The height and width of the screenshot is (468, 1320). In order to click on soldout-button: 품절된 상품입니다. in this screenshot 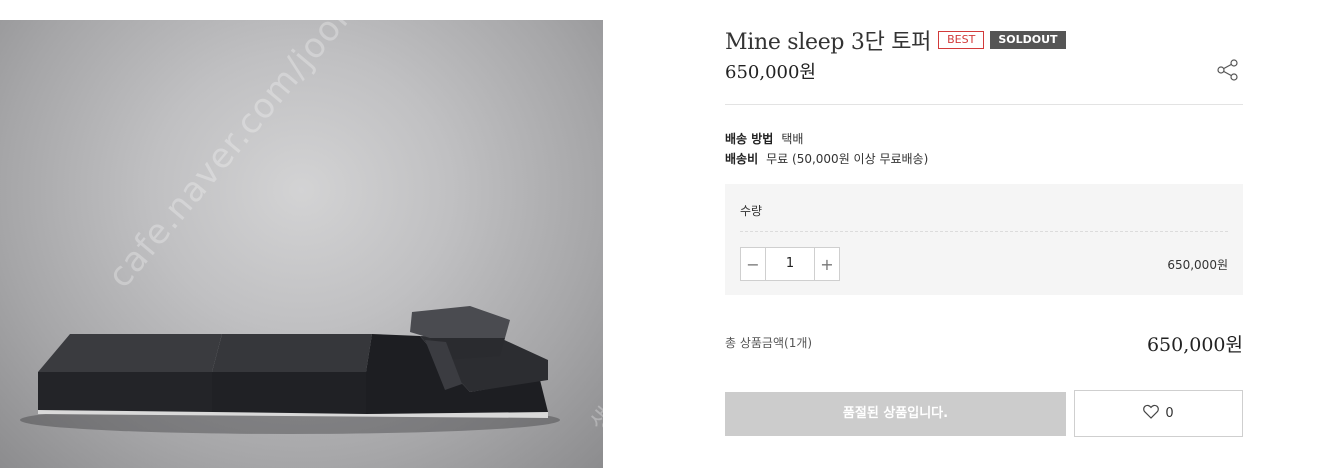, I will do `click(895, 414)`.